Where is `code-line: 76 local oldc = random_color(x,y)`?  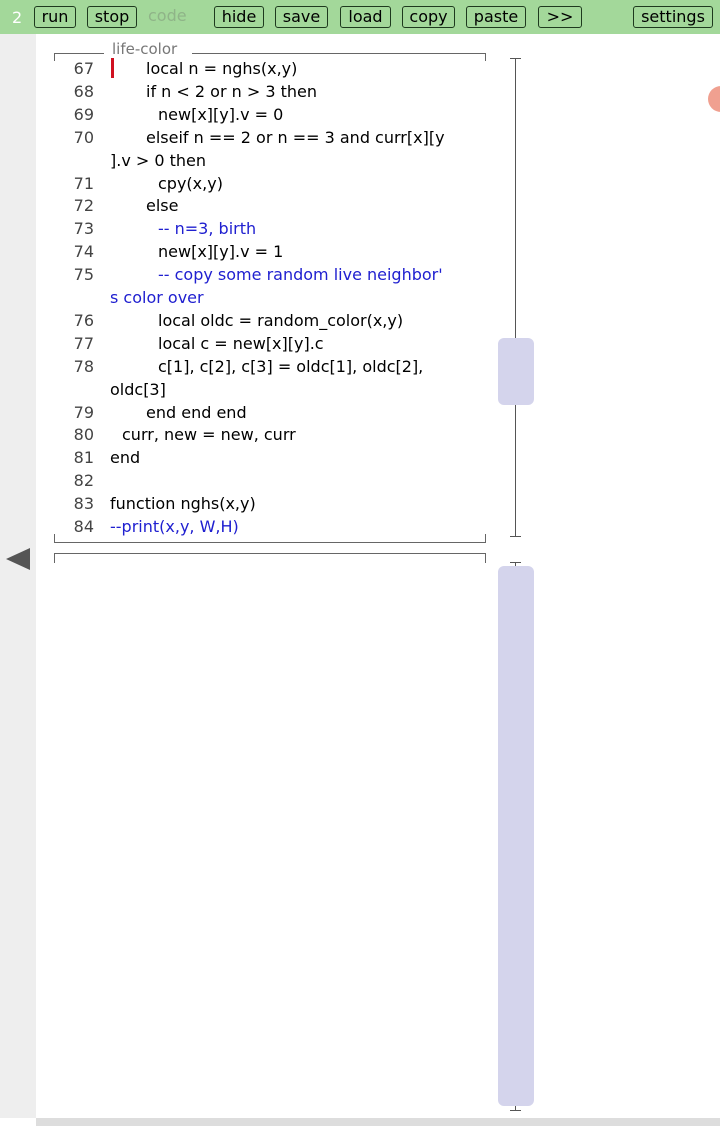
code-line: 76 local oldc = random_color(x,y) is located at coordinates (240, 320).